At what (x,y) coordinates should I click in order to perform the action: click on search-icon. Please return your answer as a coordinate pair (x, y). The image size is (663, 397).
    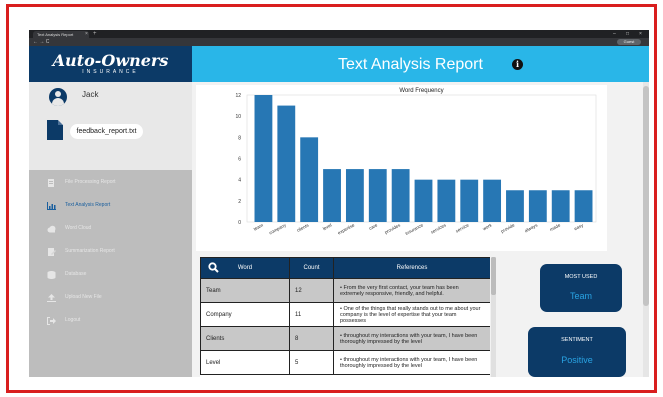
    Looking at the image, I should click on (213, 267).